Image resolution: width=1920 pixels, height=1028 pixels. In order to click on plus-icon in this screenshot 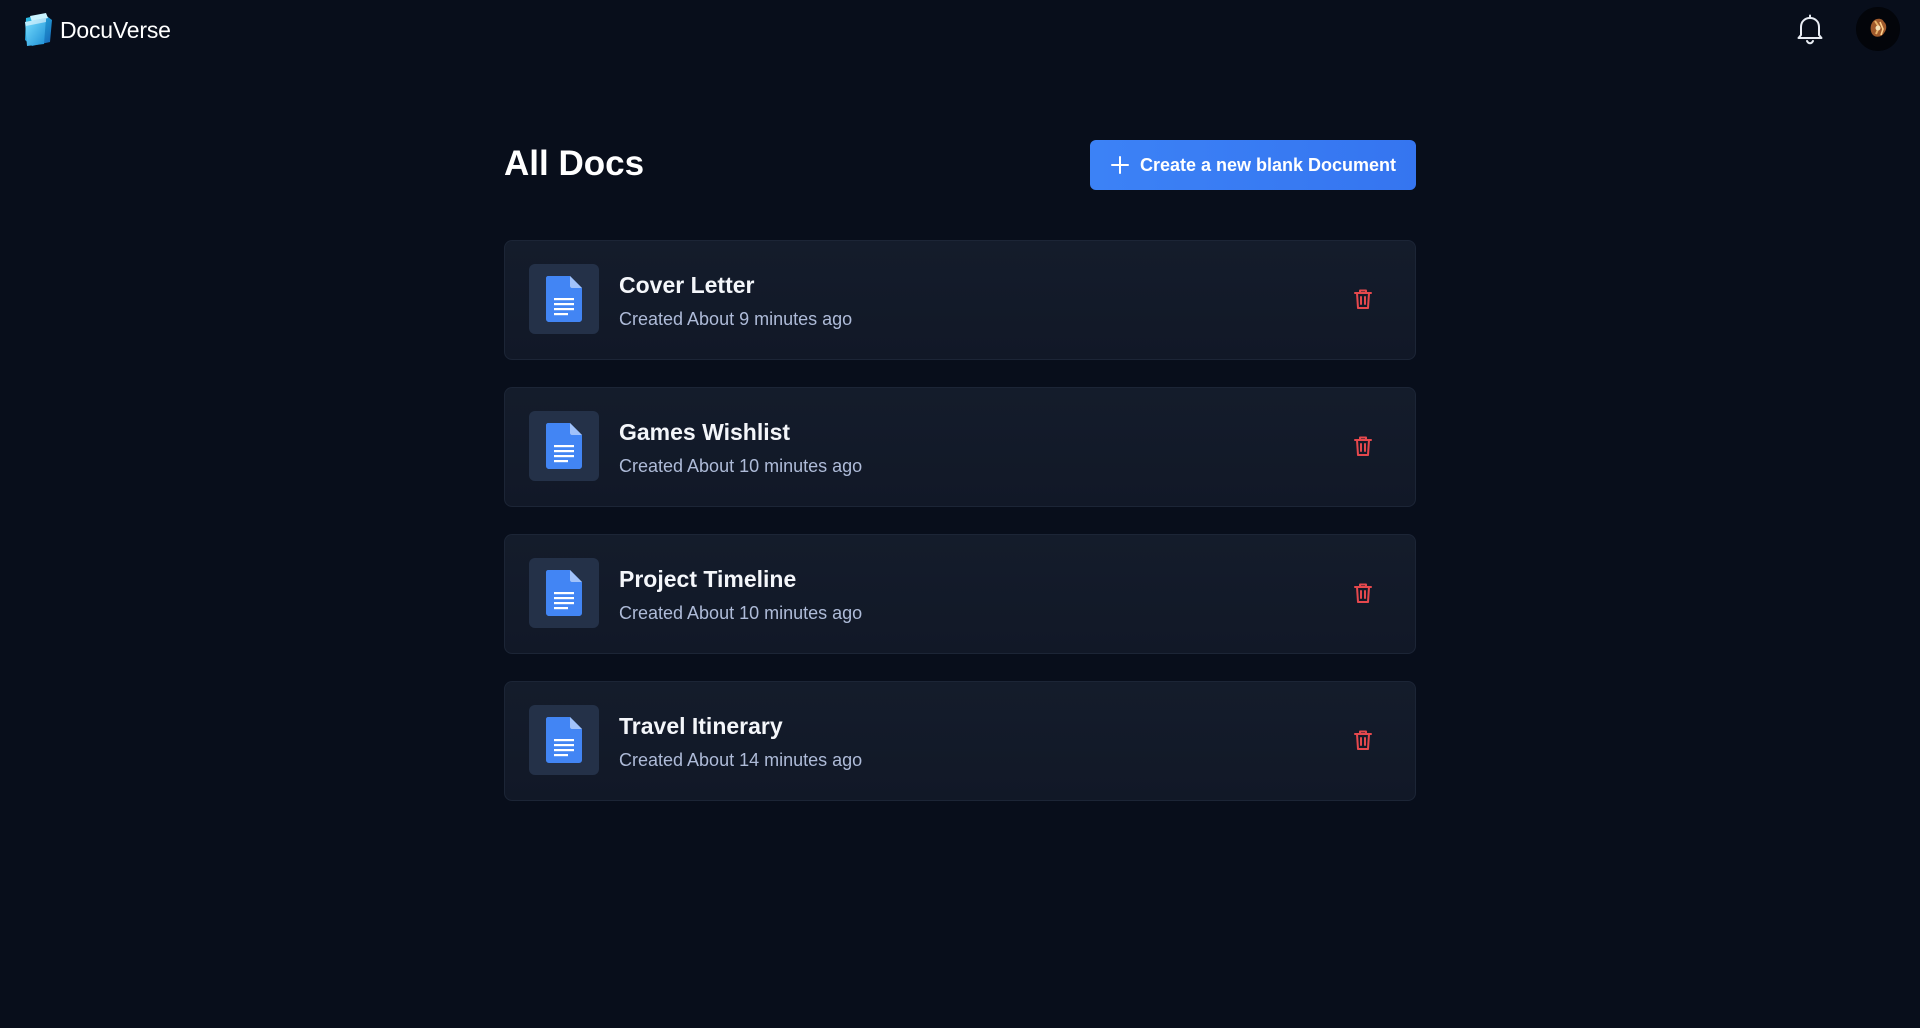, I will do `click(1119, 165)`.